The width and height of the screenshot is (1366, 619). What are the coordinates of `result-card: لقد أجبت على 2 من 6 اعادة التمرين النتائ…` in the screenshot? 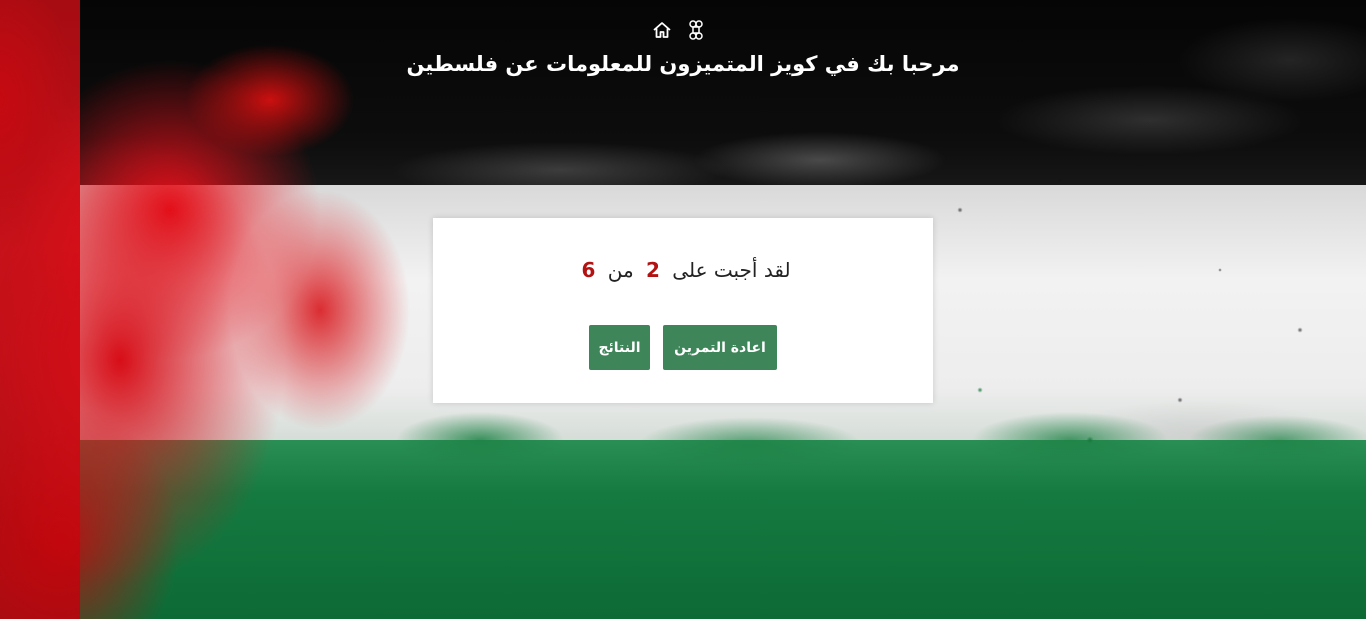 It's located at (683, 310).